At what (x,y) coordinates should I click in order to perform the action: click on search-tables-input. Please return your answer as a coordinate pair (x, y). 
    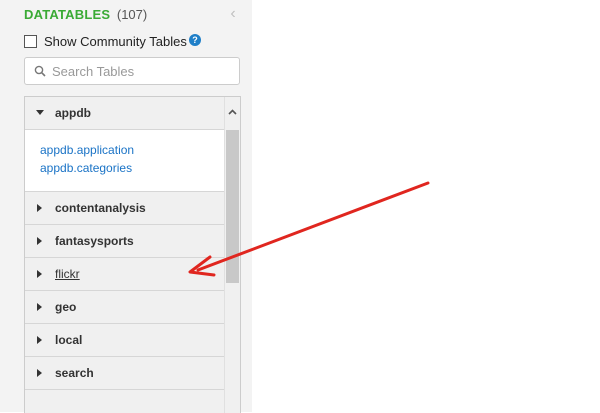
    Looking at the image, I should click on (137, 71).